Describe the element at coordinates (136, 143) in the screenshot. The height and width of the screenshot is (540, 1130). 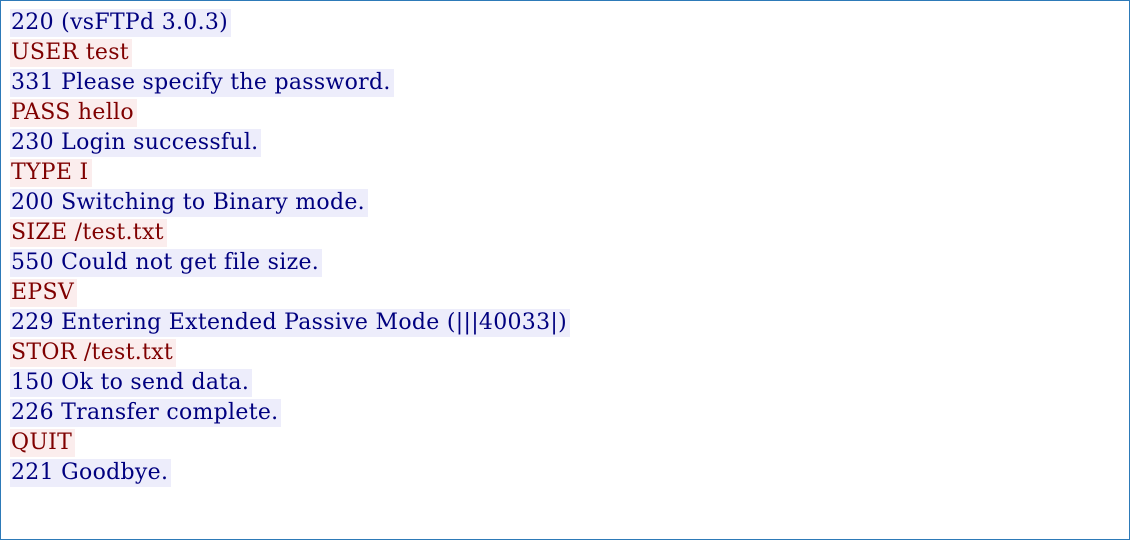
I see `stream-line-text: 230 Login successful.` at that location.